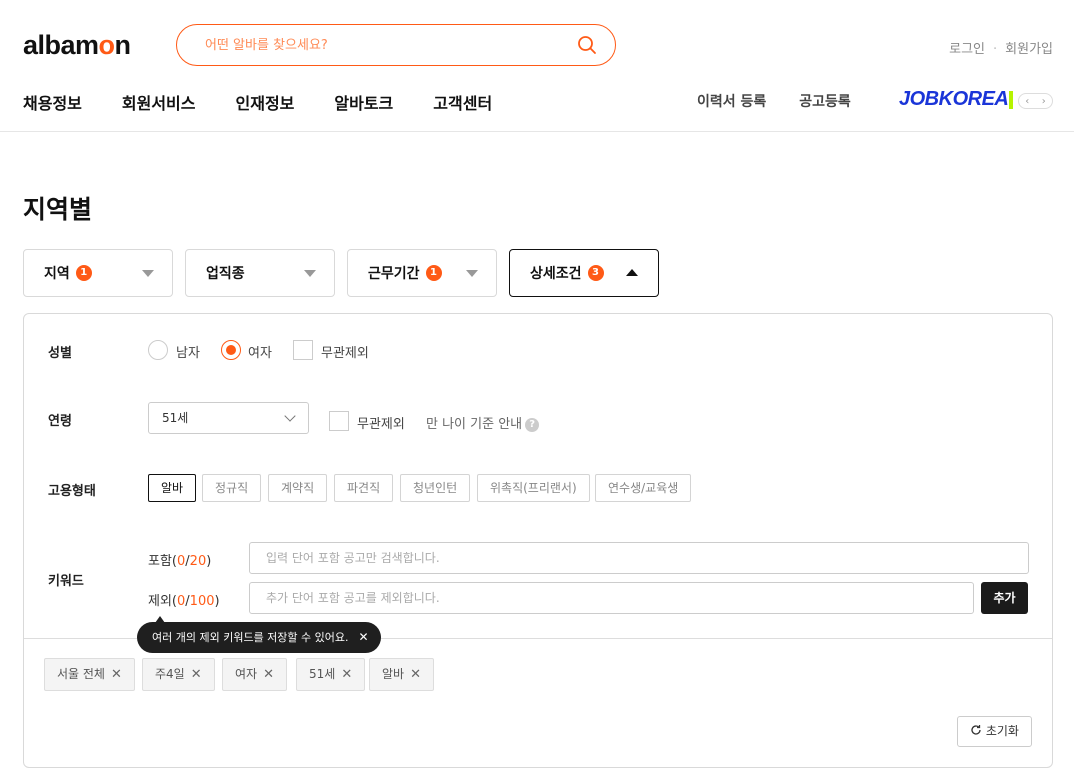 This screenshot has width=1074, height=783. Describe the element at coordinates (537, 131) in the screenshot. I see `header-divider` at that location.